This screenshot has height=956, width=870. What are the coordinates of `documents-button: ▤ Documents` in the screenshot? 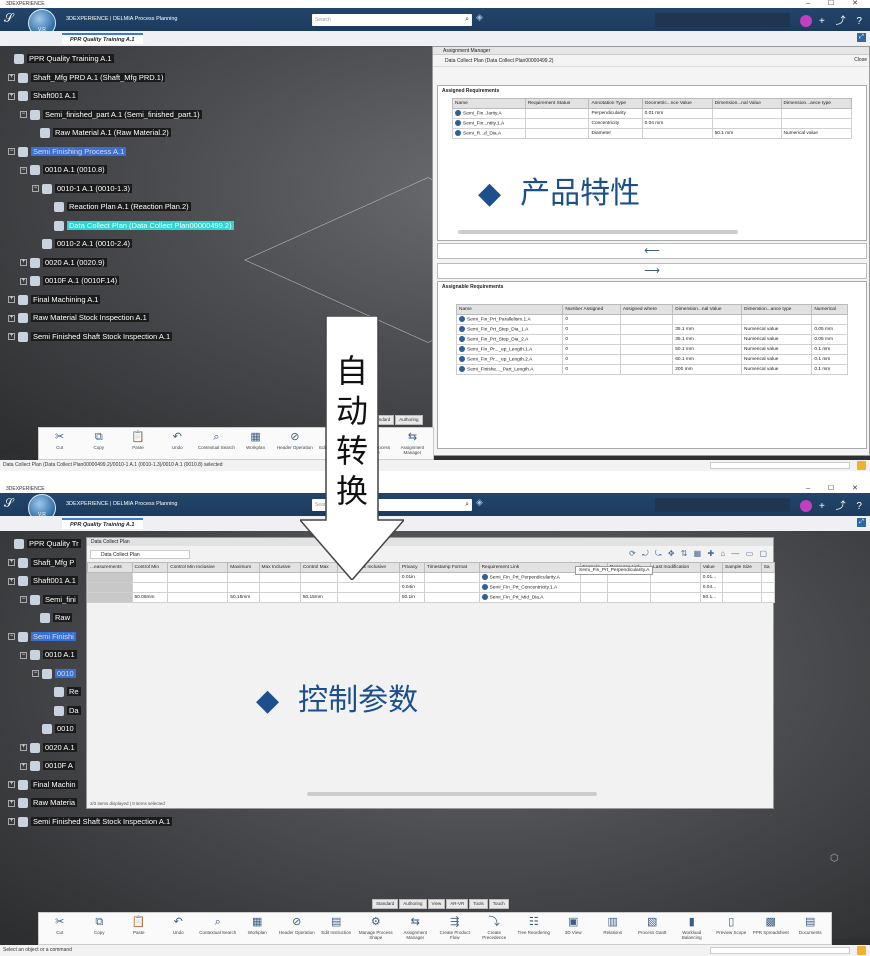 It's located at (811, 929).